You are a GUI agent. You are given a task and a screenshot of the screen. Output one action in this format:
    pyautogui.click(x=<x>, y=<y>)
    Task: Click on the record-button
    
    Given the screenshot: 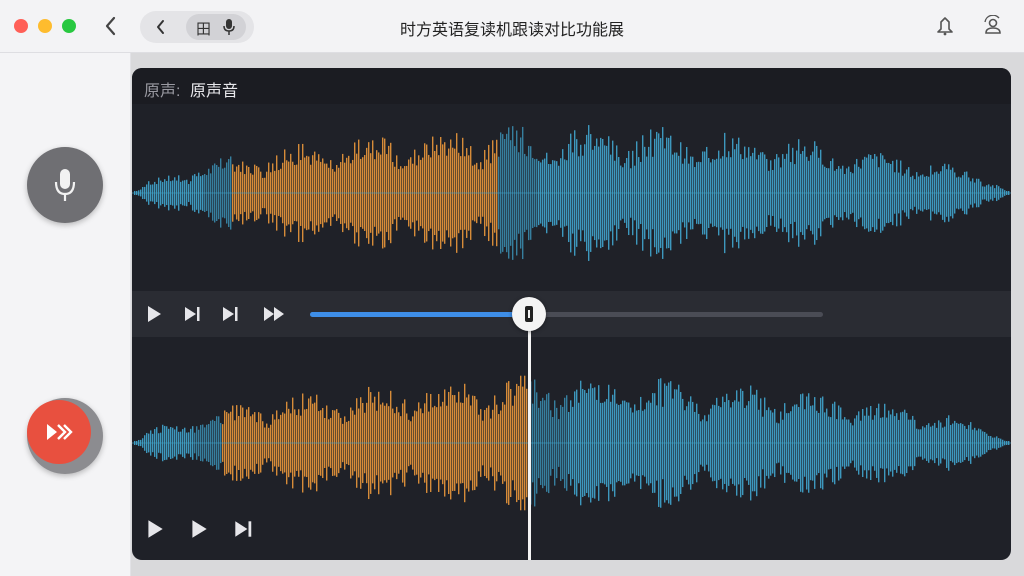 What is the action you would take?
    pyautogui.click(x=65, y=185)
    